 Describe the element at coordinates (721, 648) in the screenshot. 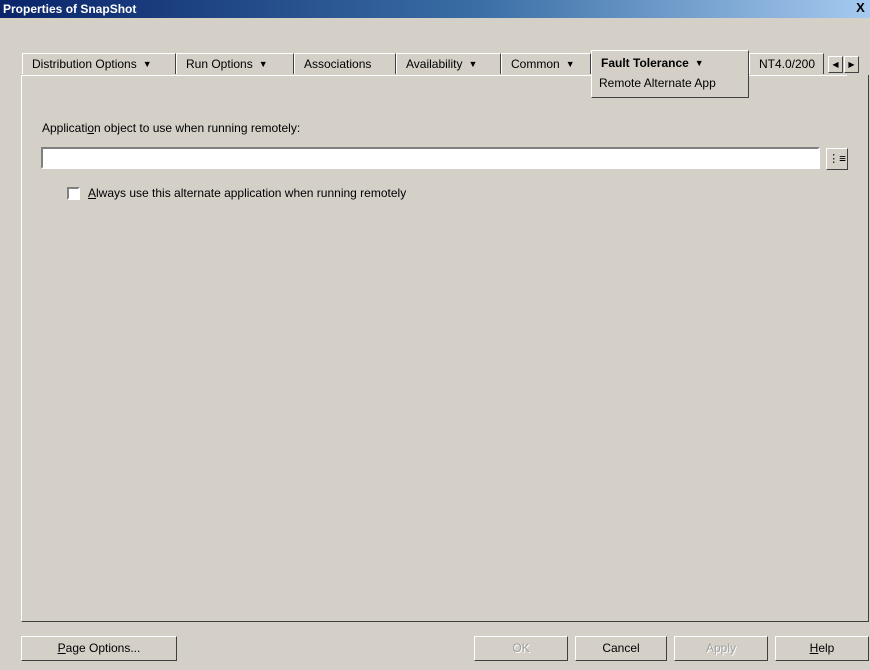

I see `apply-button: Apply` at that location.